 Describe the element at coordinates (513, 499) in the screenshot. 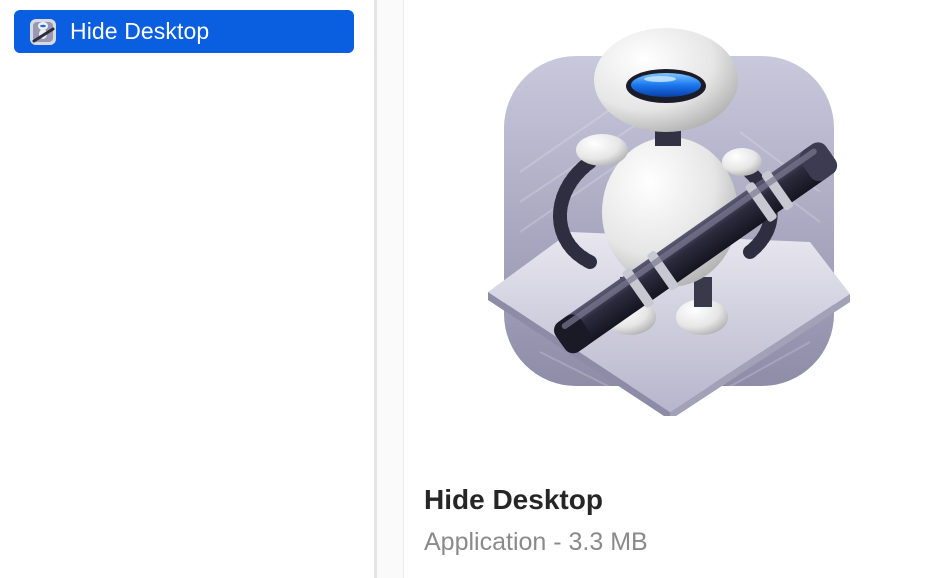

I see `preview-title: Hide Desktop` at that location.